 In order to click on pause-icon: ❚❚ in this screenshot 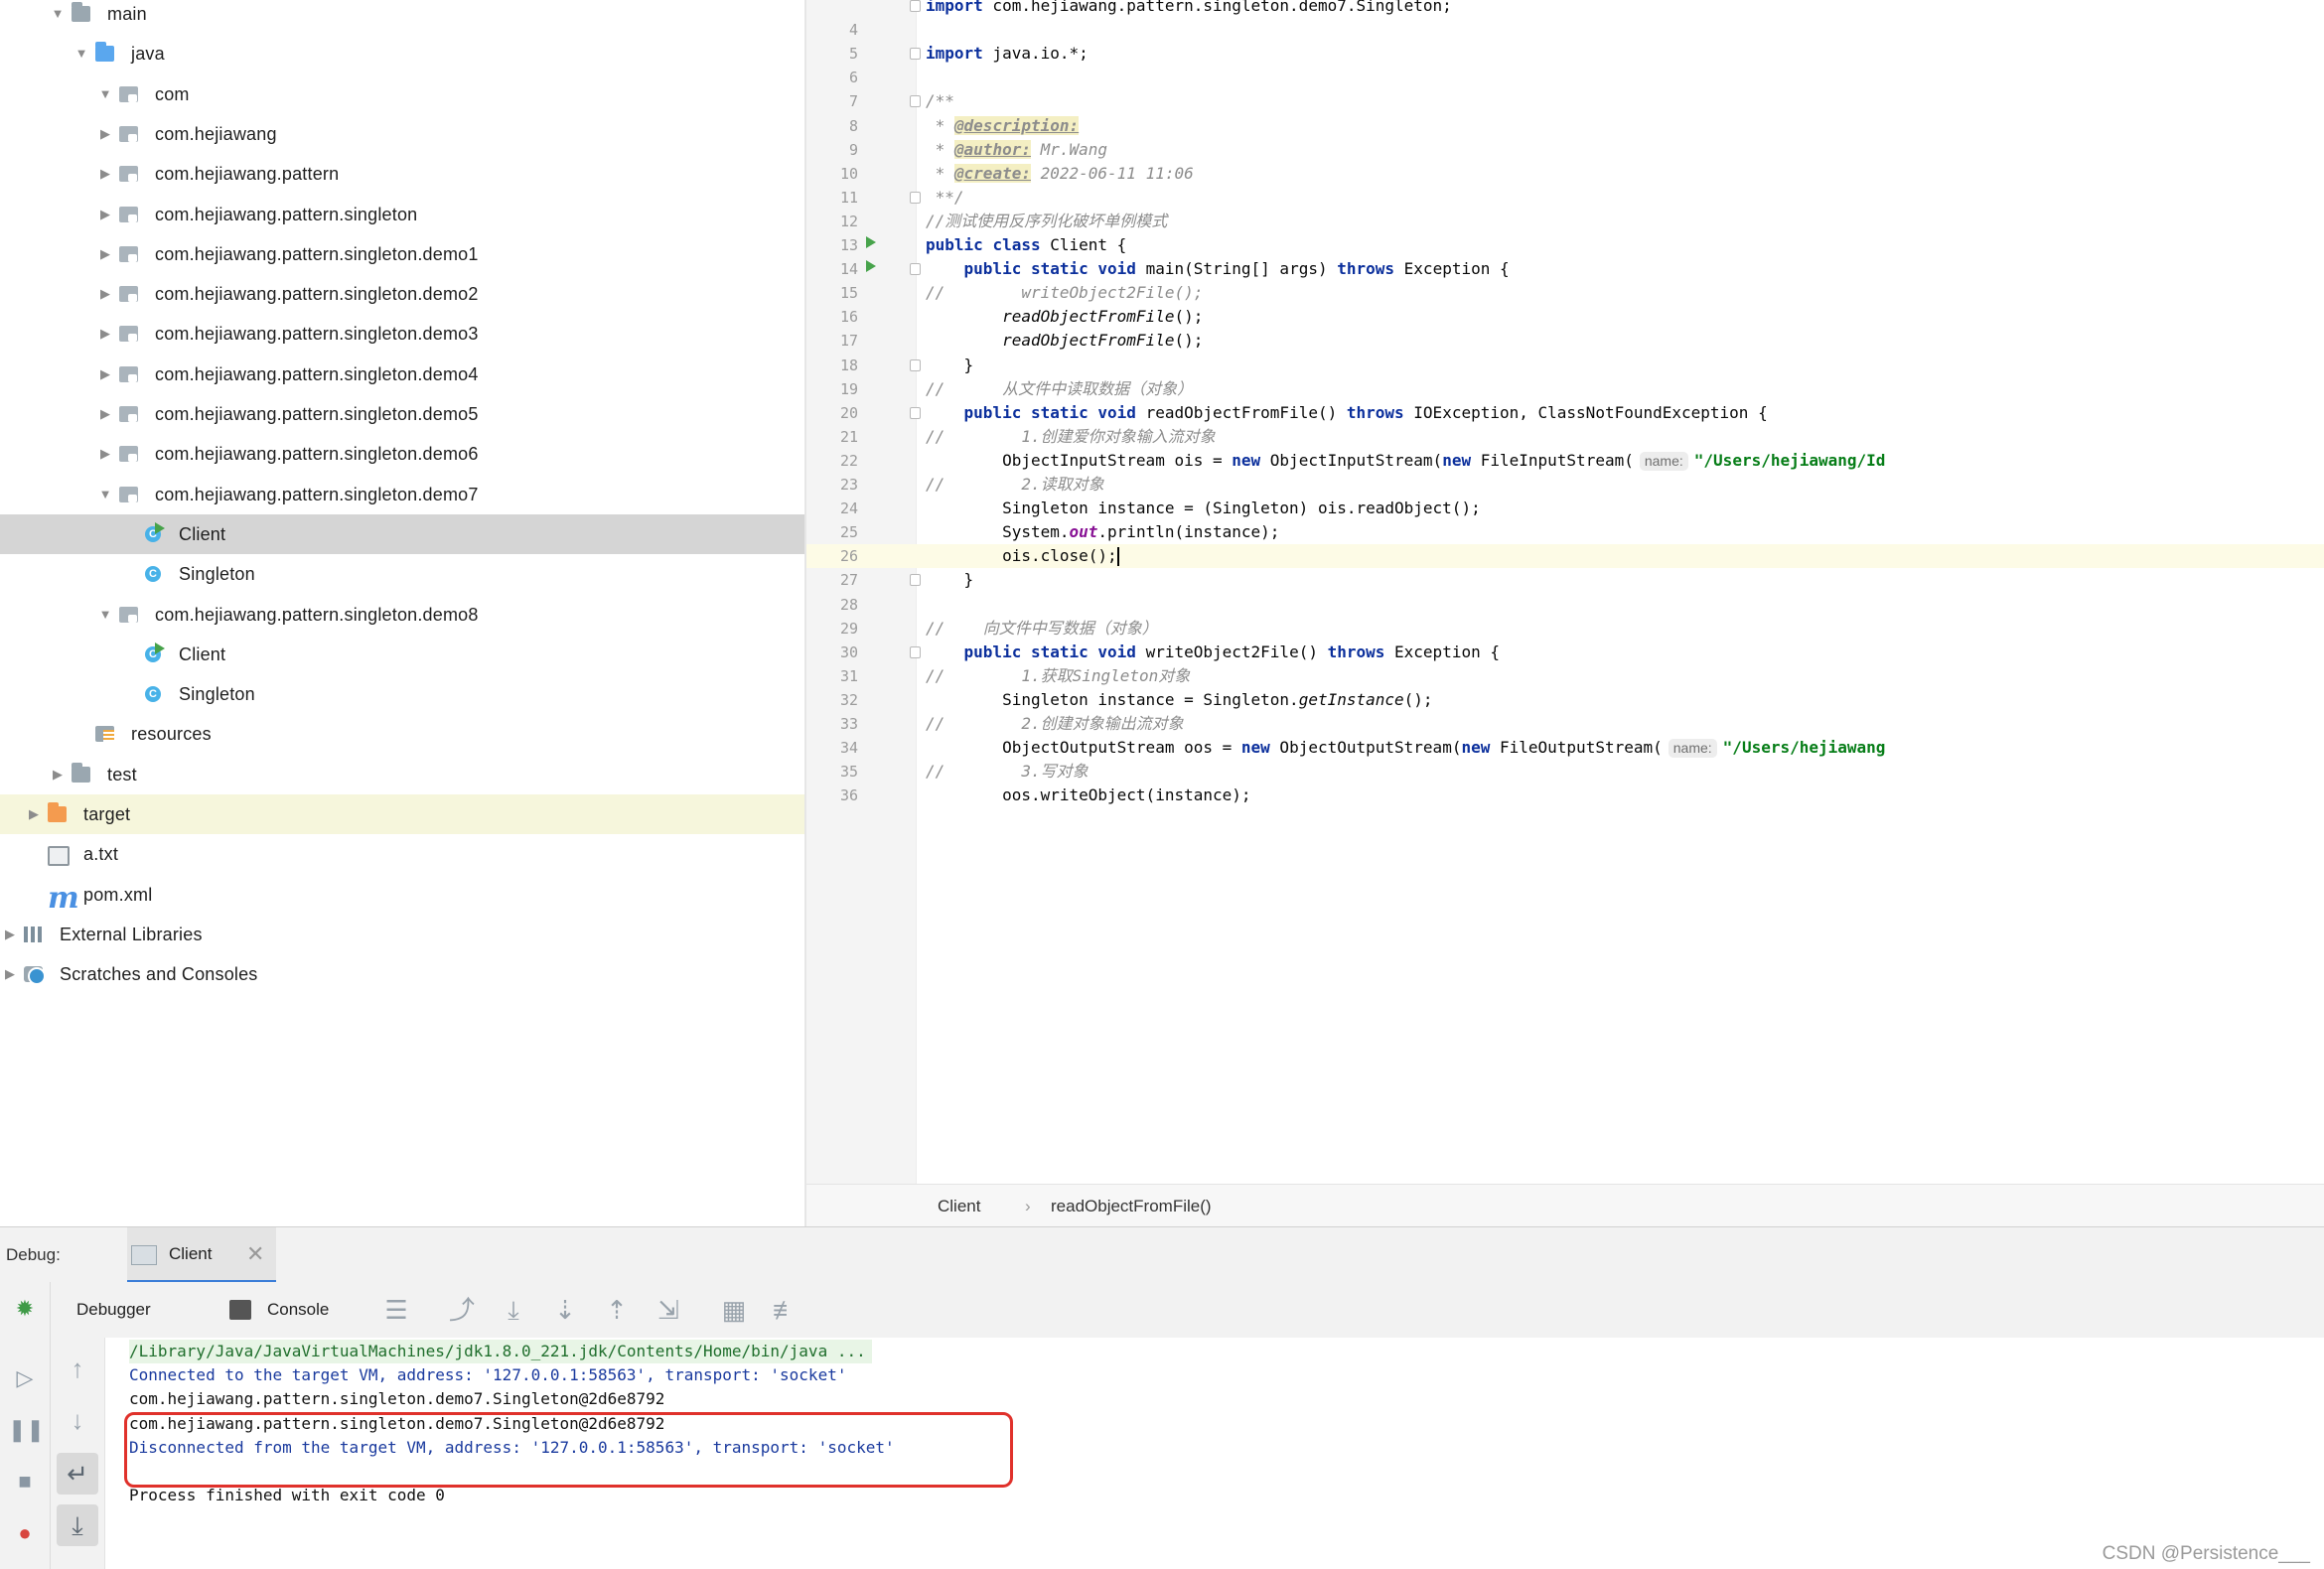, I will do `click(26, 1430)`.